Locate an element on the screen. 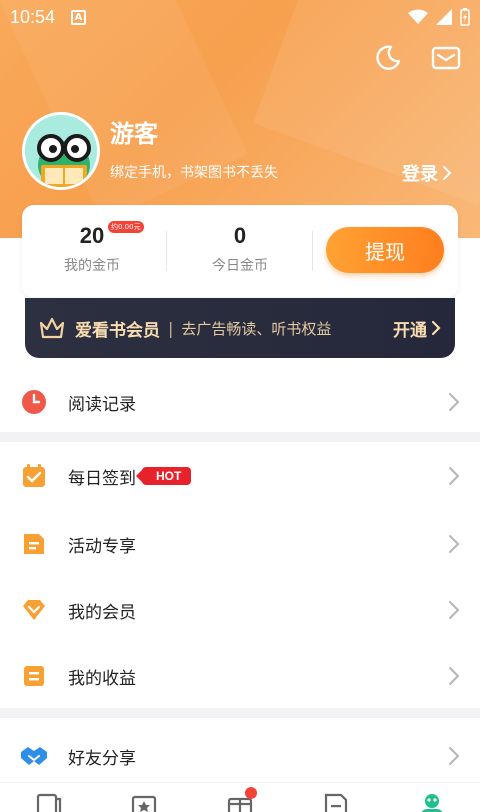 Image resolution: width=480 pixels, height=812 pixels. my-coins-label: 我的金币 is located at coordinates (92, 266).